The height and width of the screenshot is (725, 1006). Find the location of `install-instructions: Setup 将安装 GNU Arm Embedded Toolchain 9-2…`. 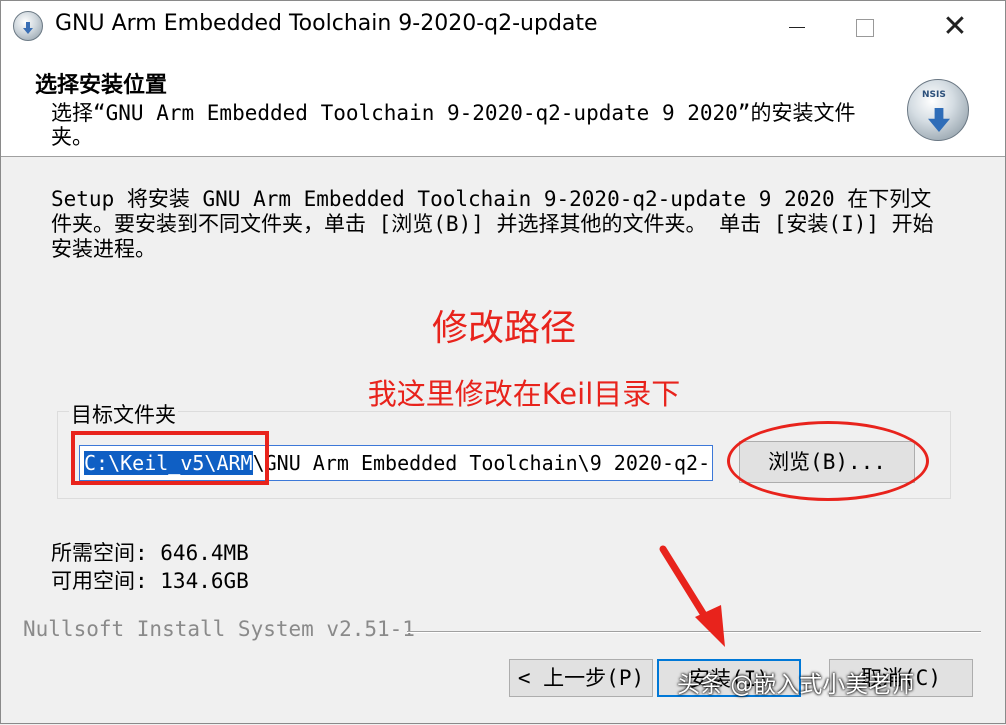

install-instructions: Setup 将安装 GNU Arm Embedded Toolchain 9-2… is located at coordinates (492, 224).